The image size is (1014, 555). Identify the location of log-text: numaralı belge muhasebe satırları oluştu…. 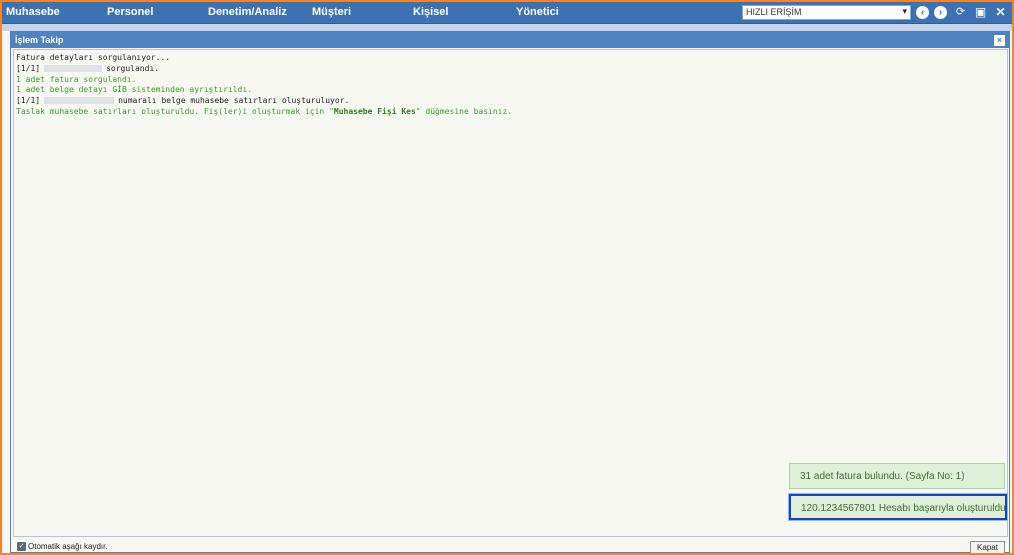
(234, 101).